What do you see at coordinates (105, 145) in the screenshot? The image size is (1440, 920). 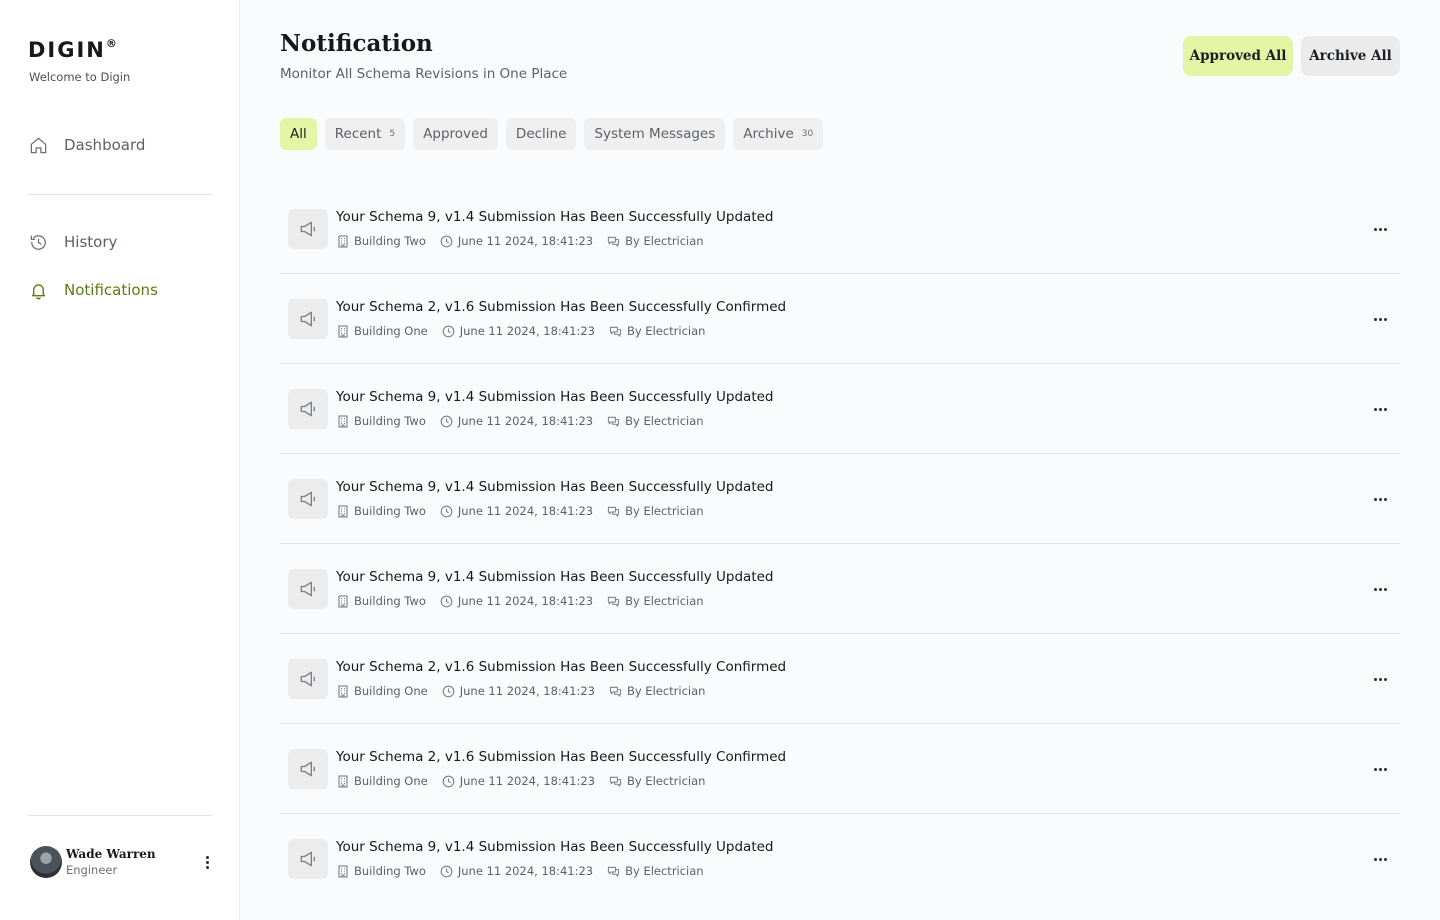 I see `sidebar-item-label: Dashboard` at bounding box center [105, 145].